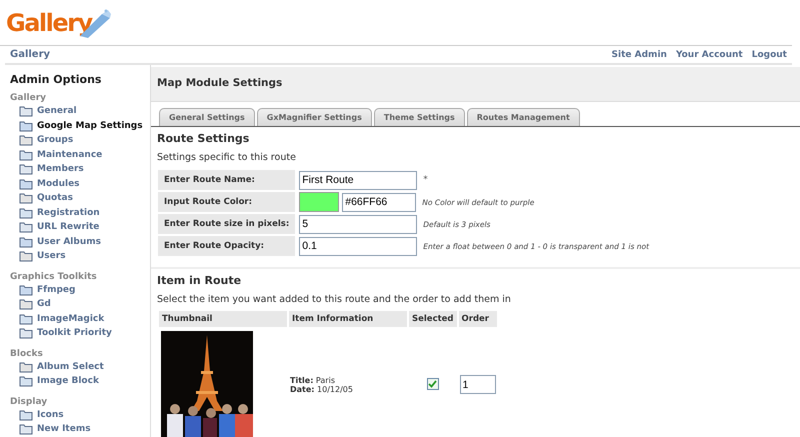 The height and width of the screenshot is (437, 800). Describe the element at coordinates (478, 384) in the screenshot. I see `order-field: 1` at that location.